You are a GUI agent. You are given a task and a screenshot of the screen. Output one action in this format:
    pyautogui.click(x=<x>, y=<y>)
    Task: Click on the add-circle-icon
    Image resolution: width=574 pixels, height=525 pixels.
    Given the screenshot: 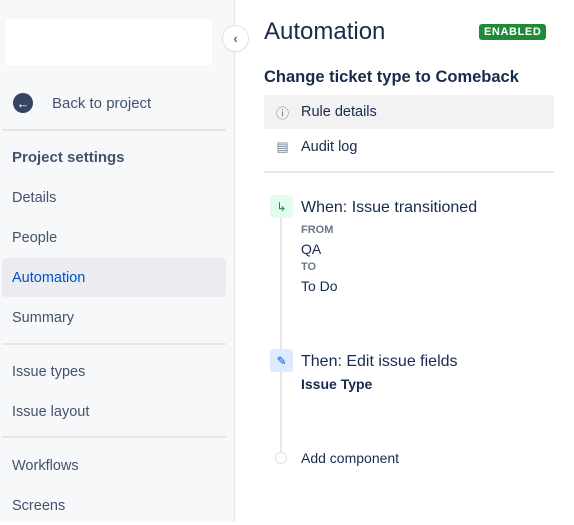 What is the action you would take?
    pyautogui.click(x=281, y=458)
    